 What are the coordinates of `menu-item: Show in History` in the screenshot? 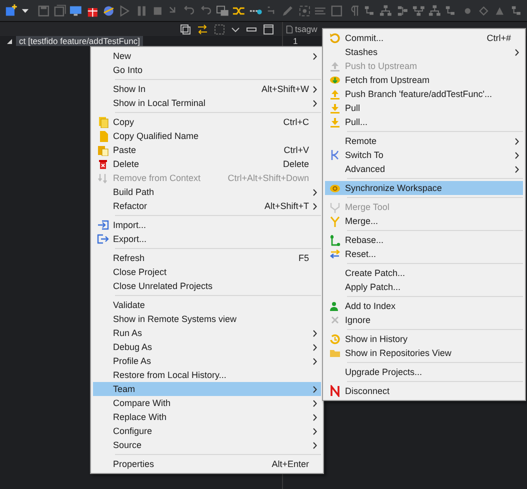 It's located at (424, 339).